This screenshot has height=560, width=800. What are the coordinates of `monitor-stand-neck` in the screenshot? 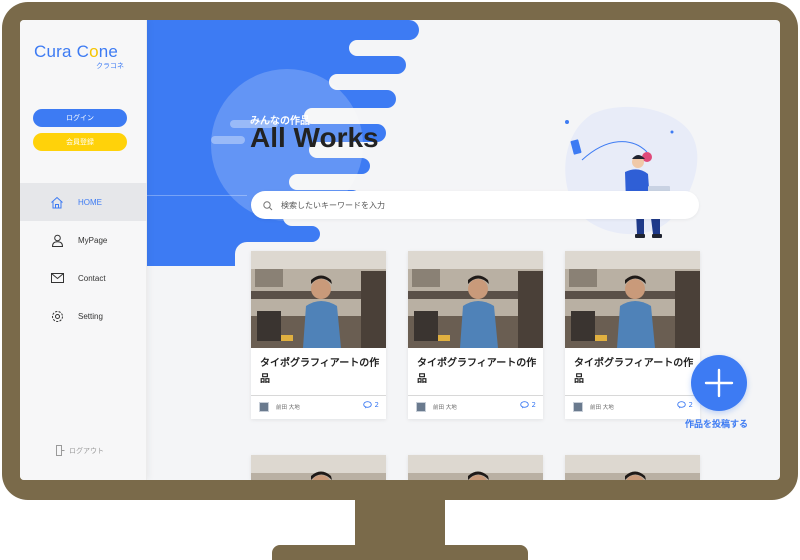 It's located at (400, 522).